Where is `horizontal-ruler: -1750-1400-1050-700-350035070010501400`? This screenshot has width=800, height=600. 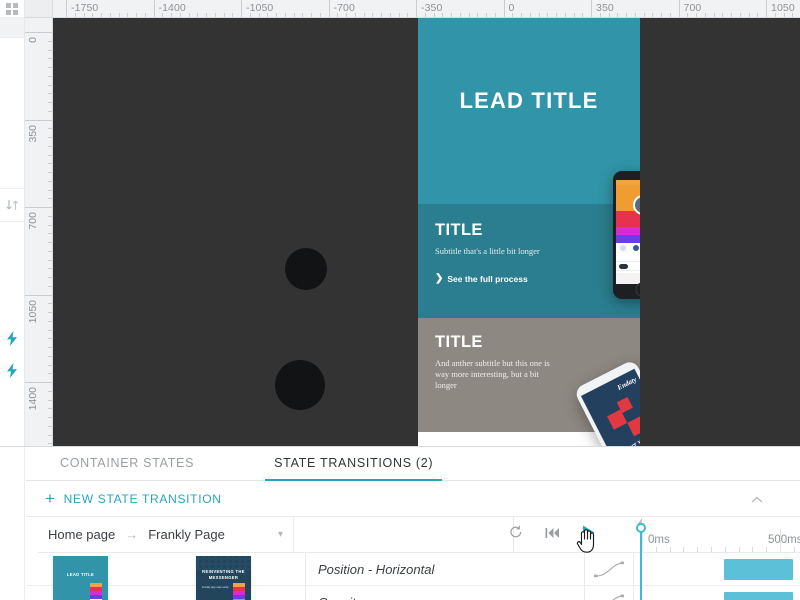 horizontal-ruler: -1750-1400-1050-700-350035070010501400 is located at coordinates (426, 9).